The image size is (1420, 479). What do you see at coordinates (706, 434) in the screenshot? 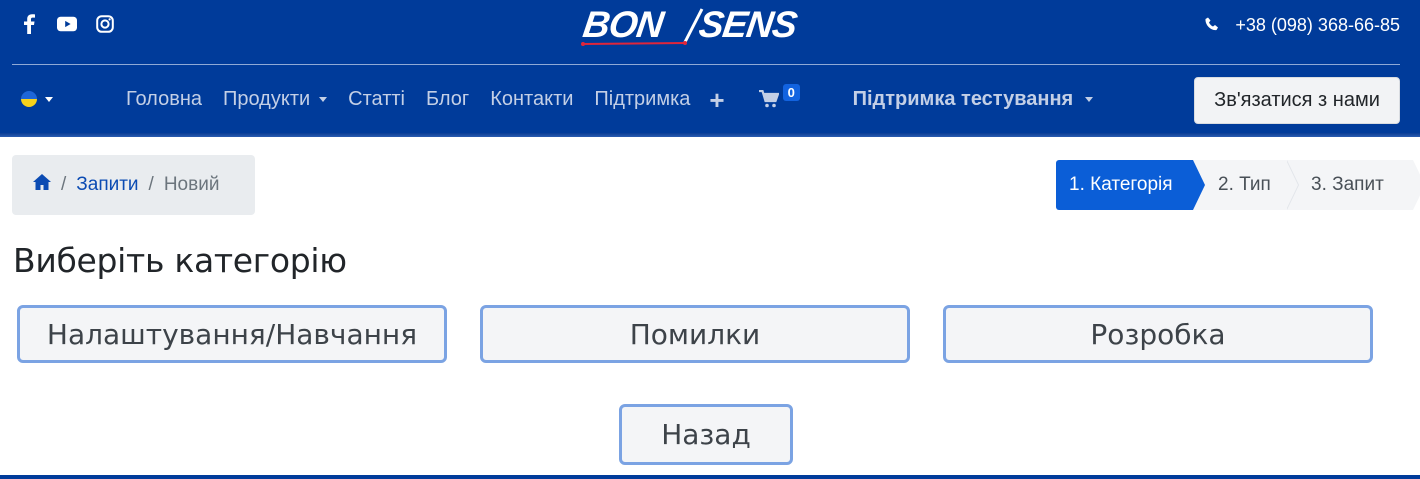
I see `back-button: Назад` at bounding box center [706, 434].